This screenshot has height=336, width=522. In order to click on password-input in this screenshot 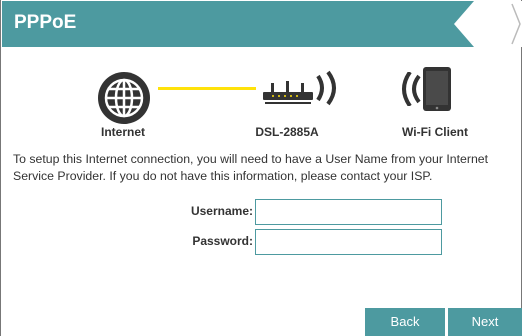, I will do `click(348, 242)`.